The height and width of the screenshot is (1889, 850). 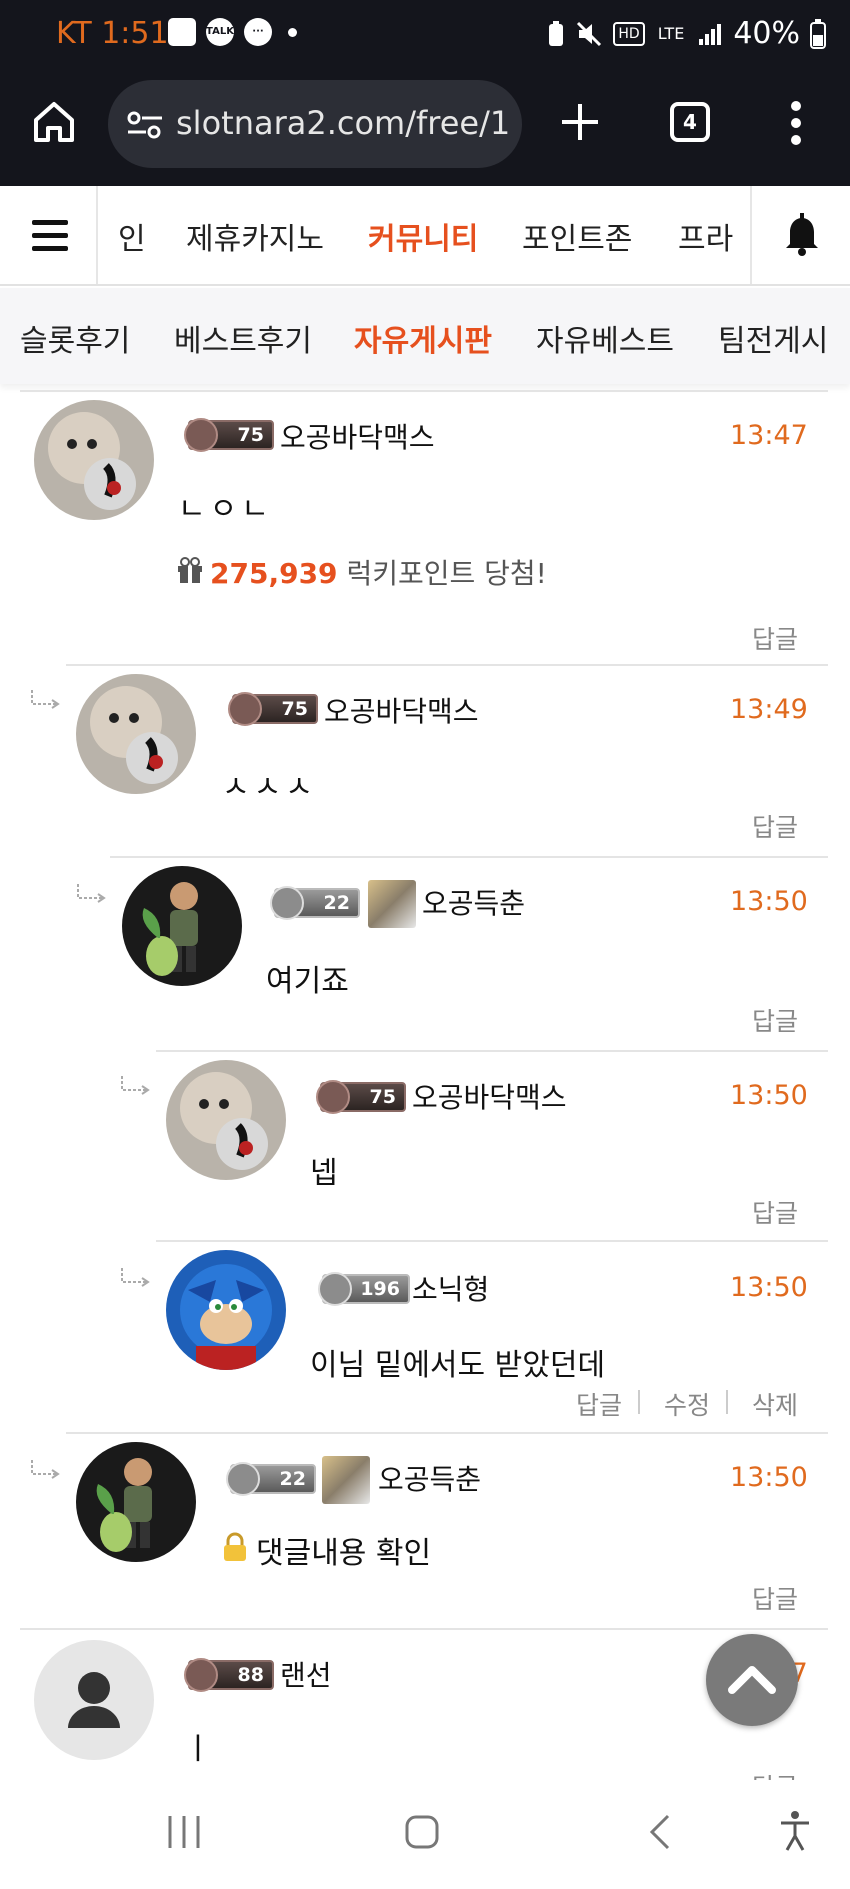 I want to click on comment-time: 13:49, so click(x=769, y=709).